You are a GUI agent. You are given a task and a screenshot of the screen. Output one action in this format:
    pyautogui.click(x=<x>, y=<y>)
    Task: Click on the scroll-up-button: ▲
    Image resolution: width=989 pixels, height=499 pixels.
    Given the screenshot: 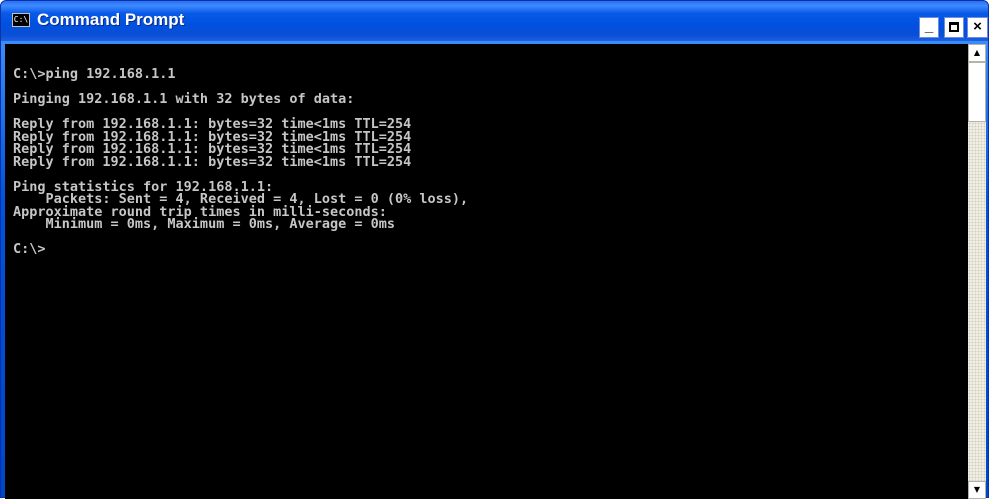 What is the action you would take?
    pyautogui.click(x=977, y=53)
    